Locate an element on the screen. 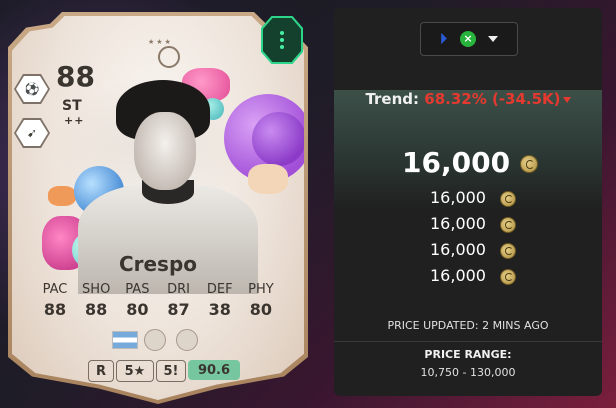 This screenshot has width=616, height=408. nationality-flag-icon is located at coordinates (125, 340).